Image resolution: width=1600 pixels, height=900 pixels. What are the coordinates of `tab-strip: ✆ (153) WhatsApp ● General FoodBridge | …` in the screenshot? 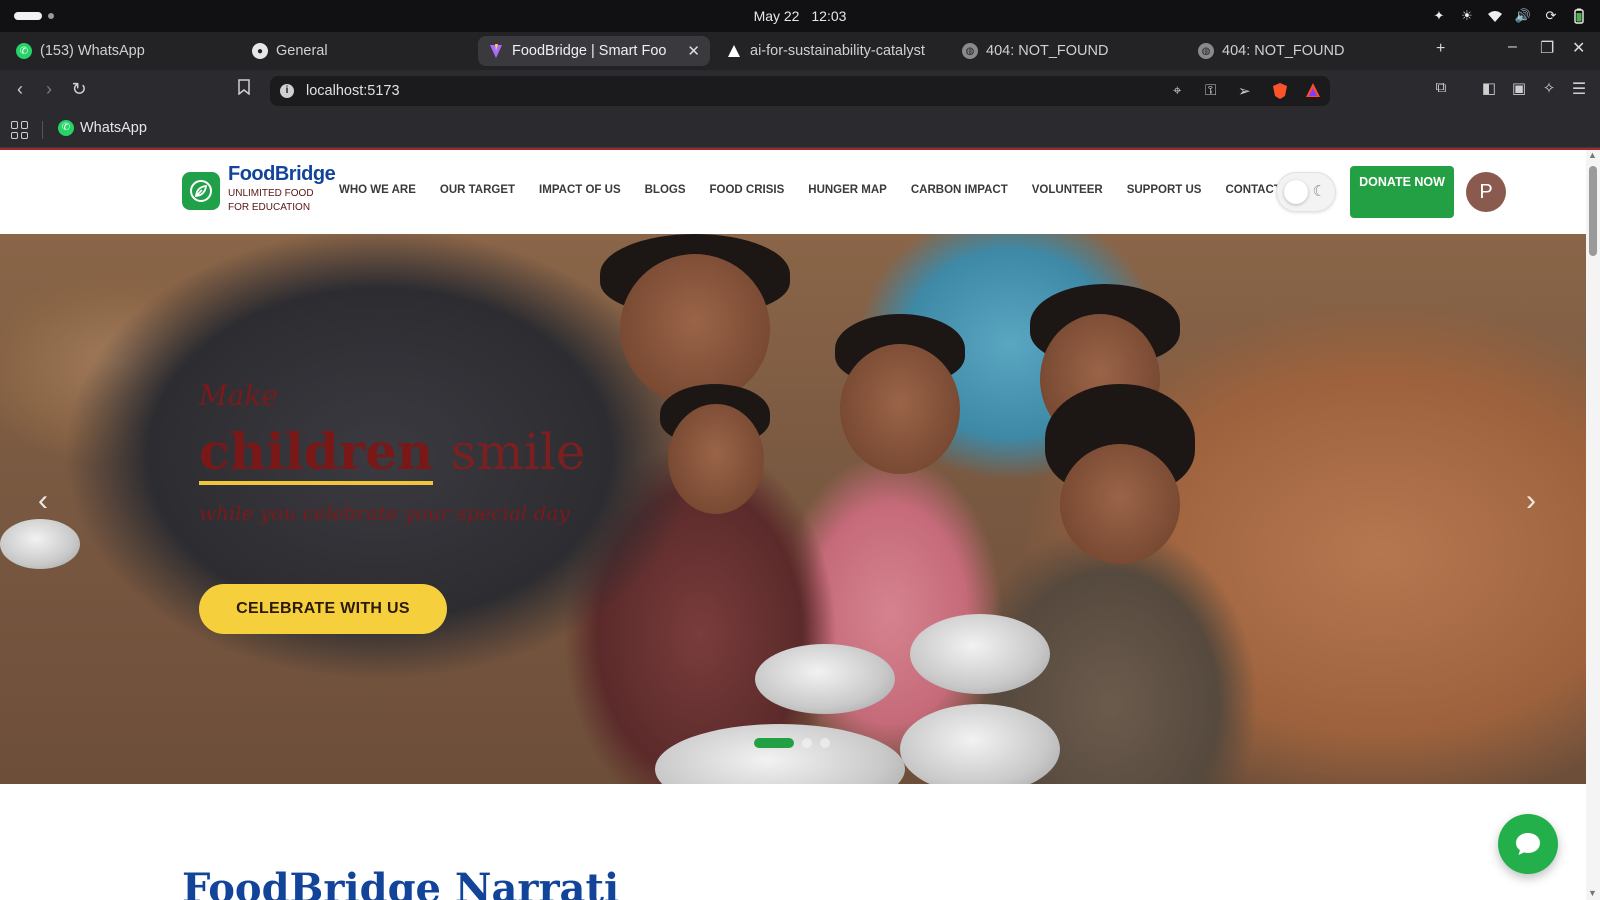 It's located at (800, 51).